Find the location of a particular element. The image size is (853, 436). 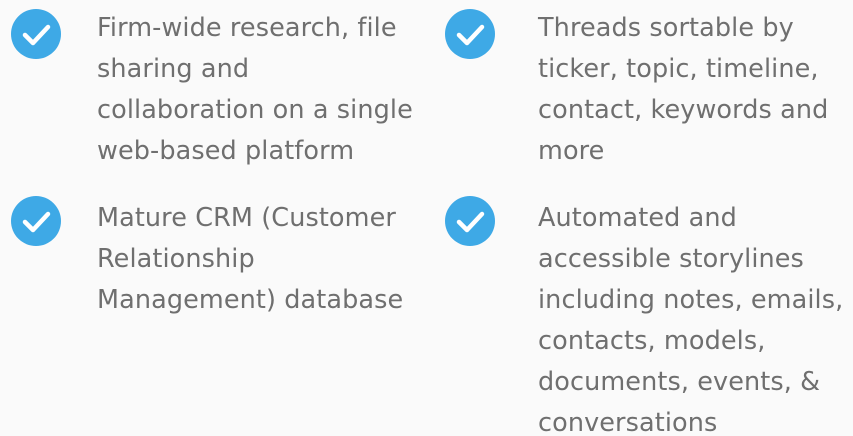

feature-line: Automated and is located at coordinates (637, 218).